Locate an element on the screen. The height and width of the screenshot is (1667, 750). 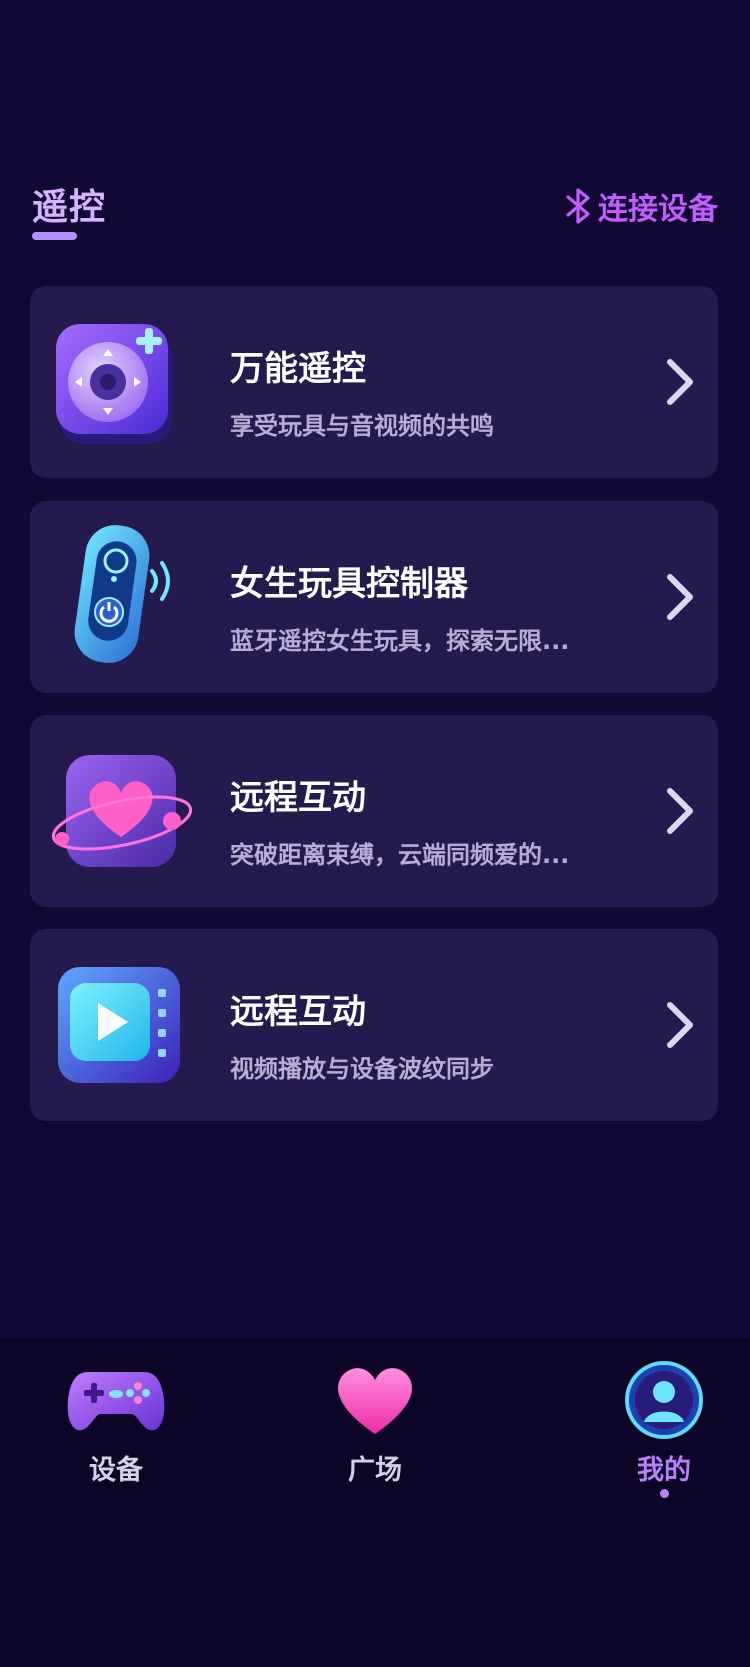
remote-dpad-icon is located at coordinates (114, 384).